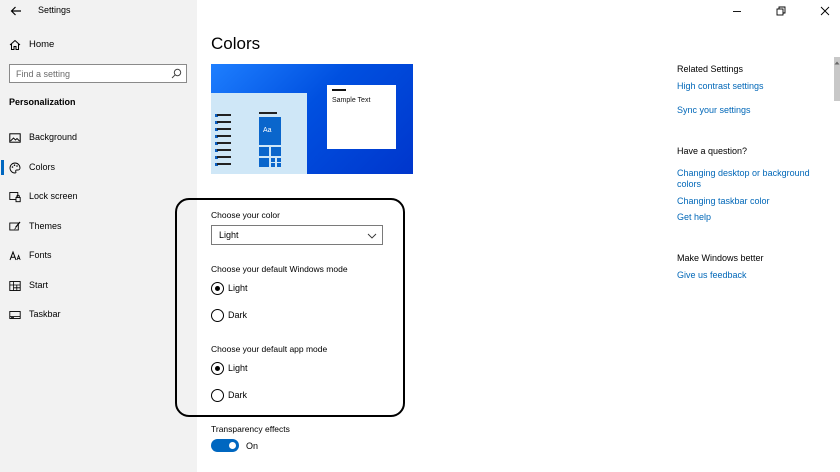 Image resolution: width=840 pixels, height=472 pixels. What do you see at coordinates (276, 396) in the screenshot?
I see `app-mode-dark-radio: Dark` at bounding box center [276, 396].